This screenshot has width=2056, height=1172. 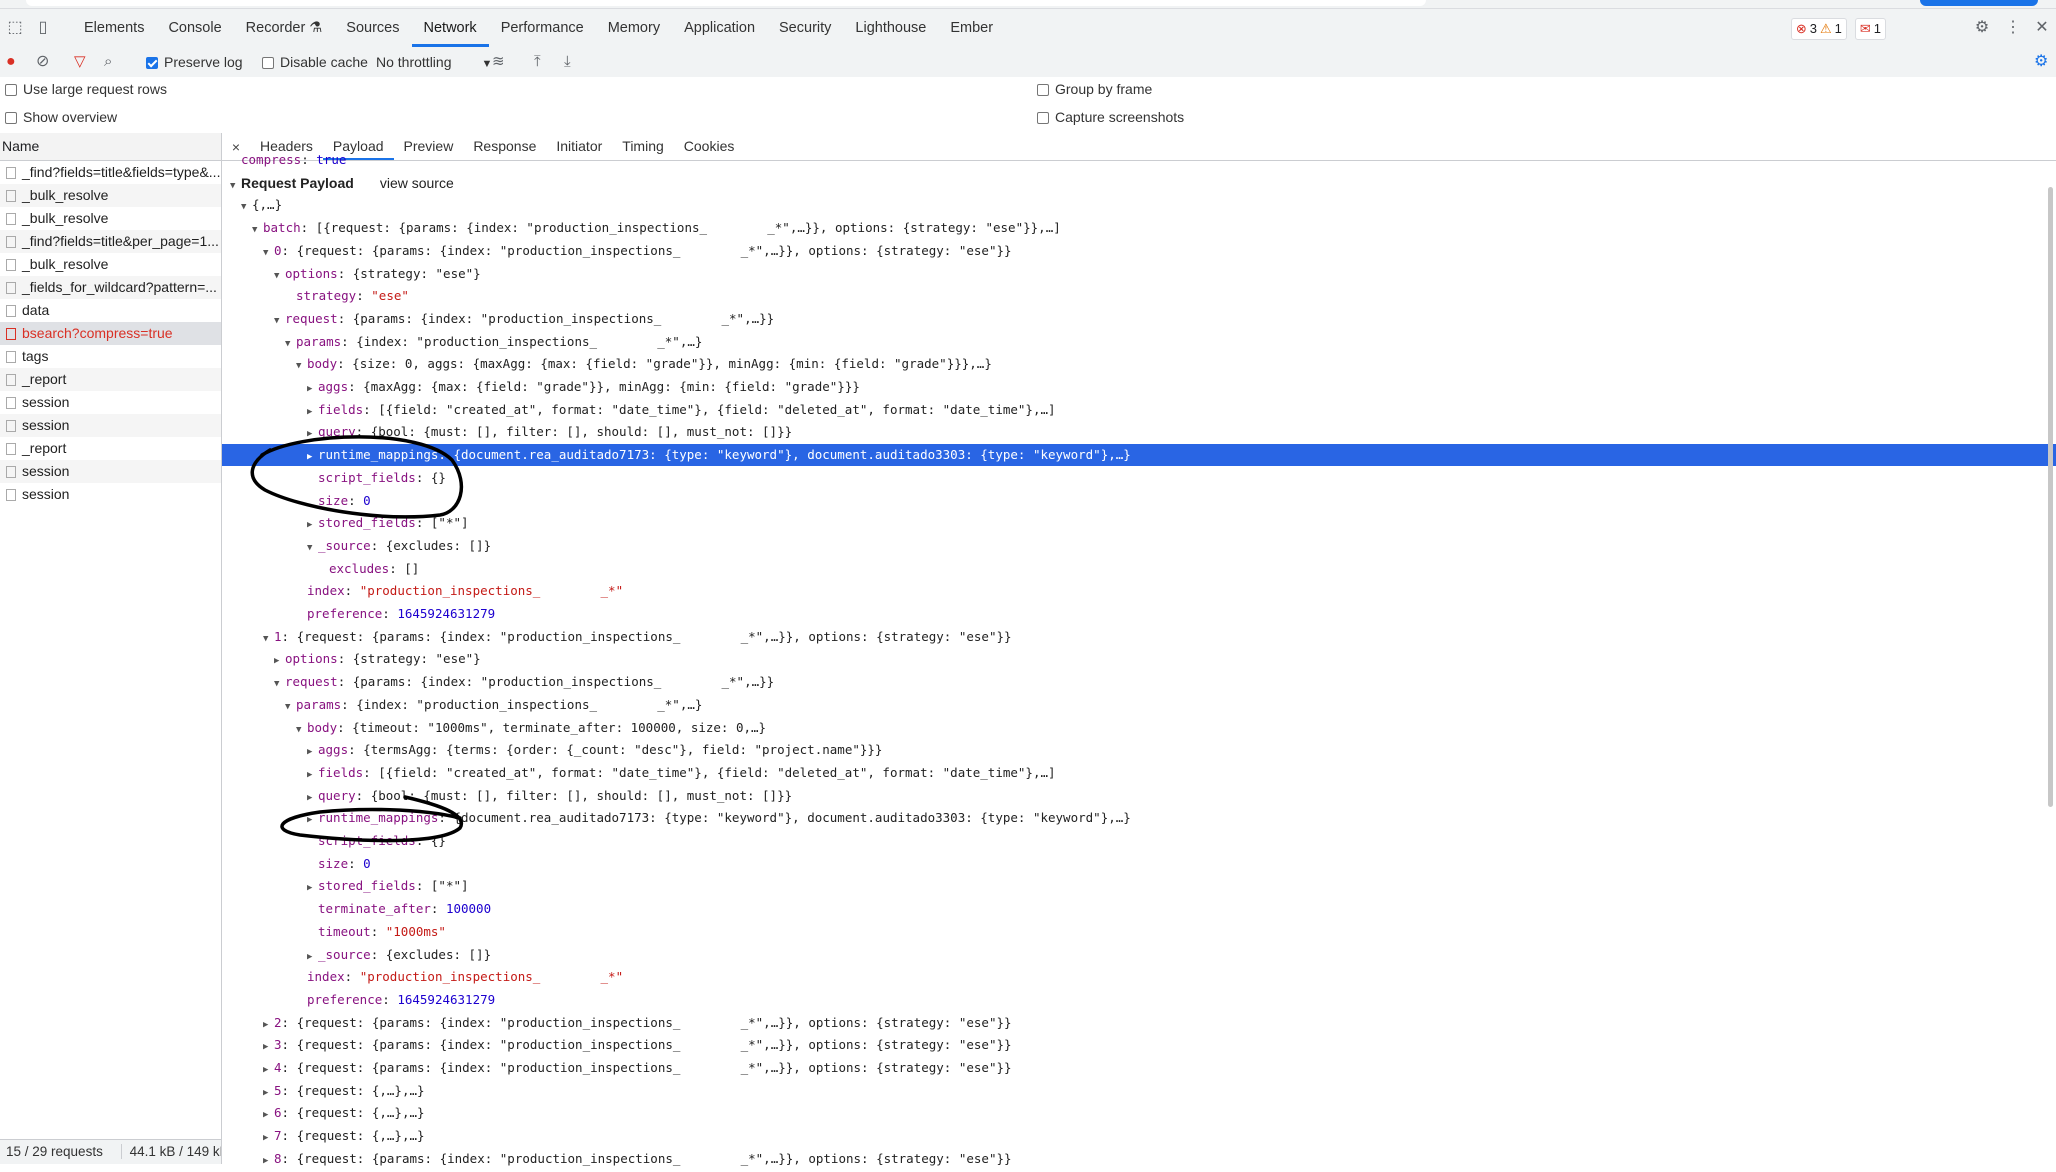 What do you see at coordinates (2041, 62) in the screenshot?
I see `network-settings-gear-icon: ⚙` at bounding box center [2041, 62].